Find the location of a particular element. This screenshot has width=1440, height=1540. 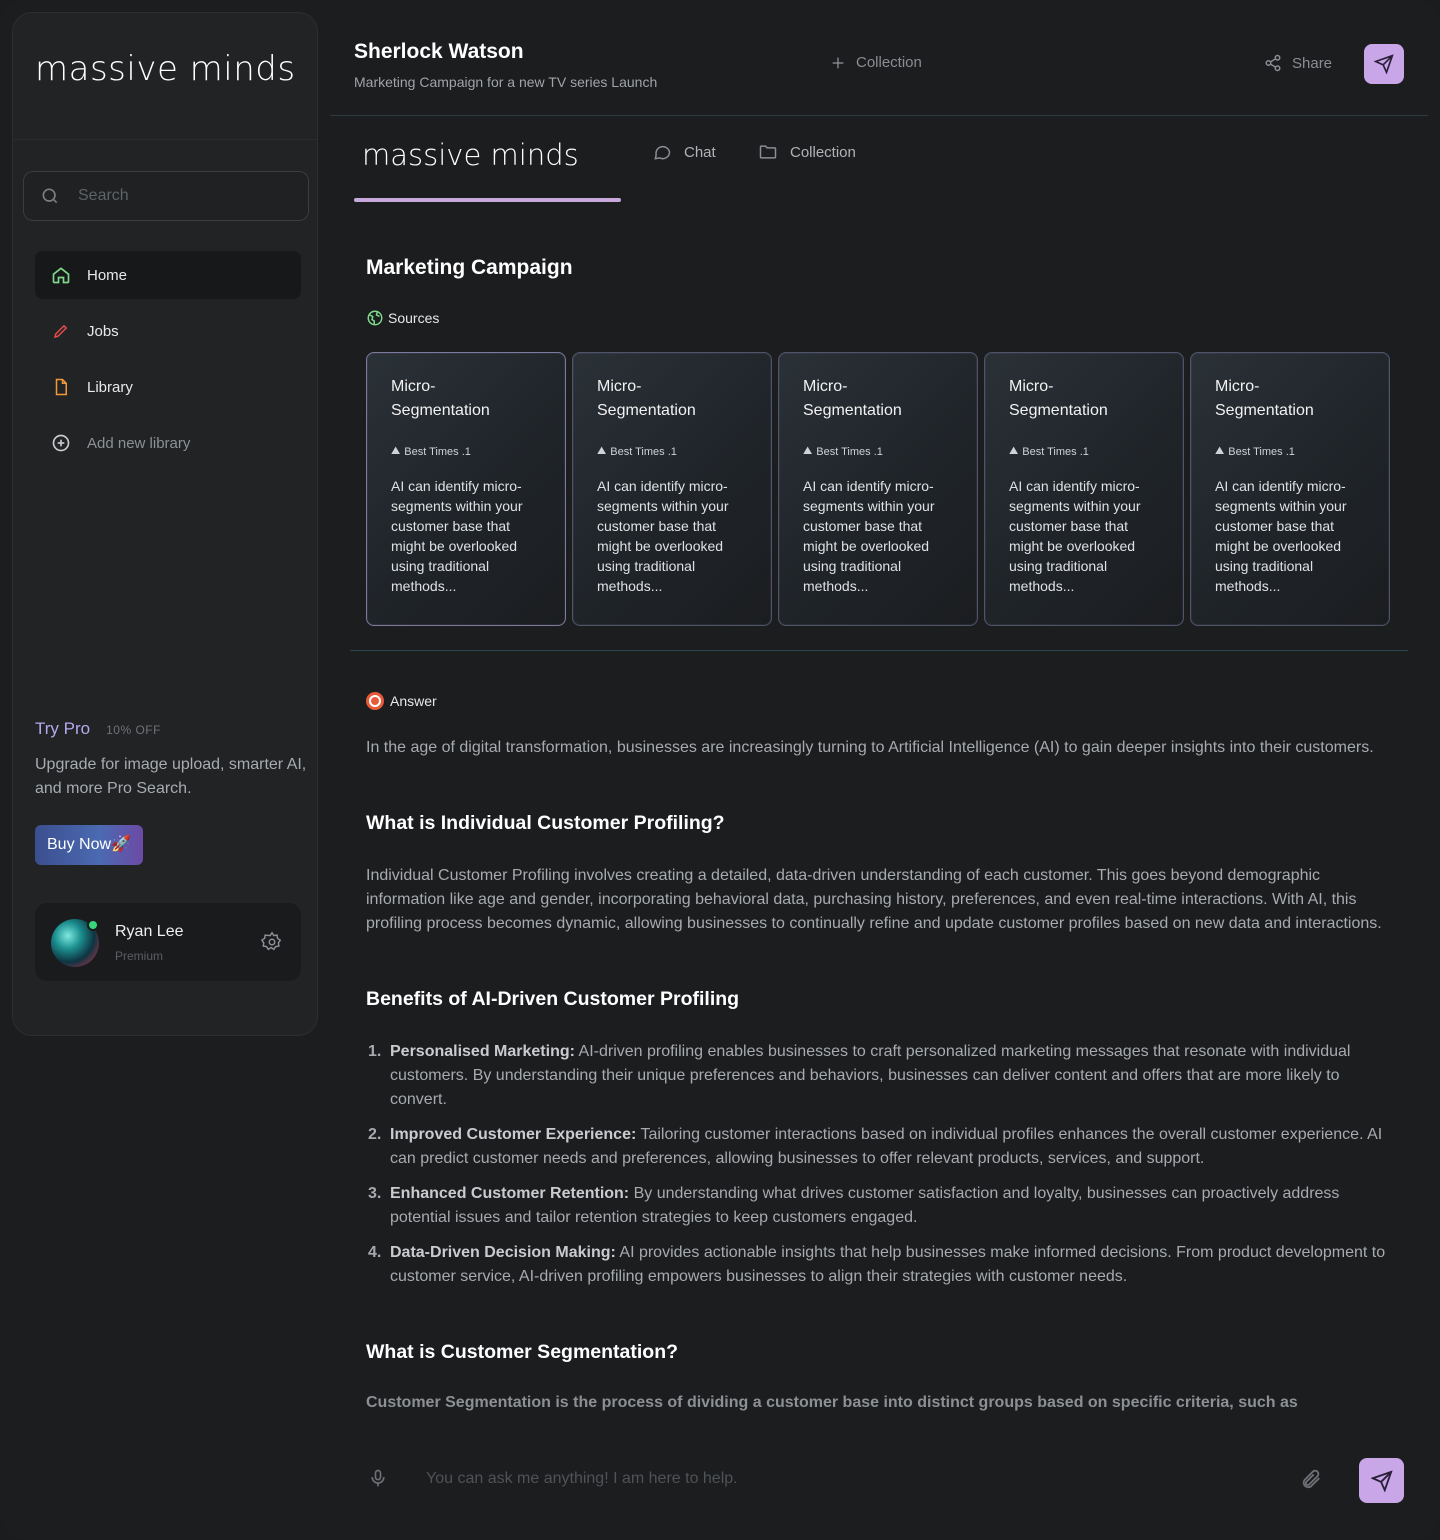

list-item-title: Personalised Marketing: is located at coordinates (482, 1051).